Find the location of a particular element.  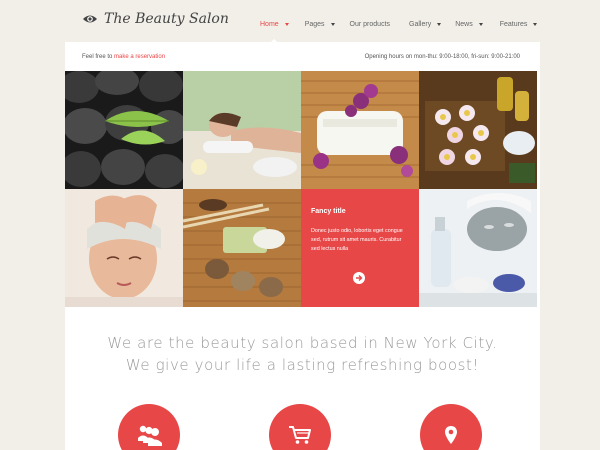

feature-circle-location is located at coordinates (451, 427).